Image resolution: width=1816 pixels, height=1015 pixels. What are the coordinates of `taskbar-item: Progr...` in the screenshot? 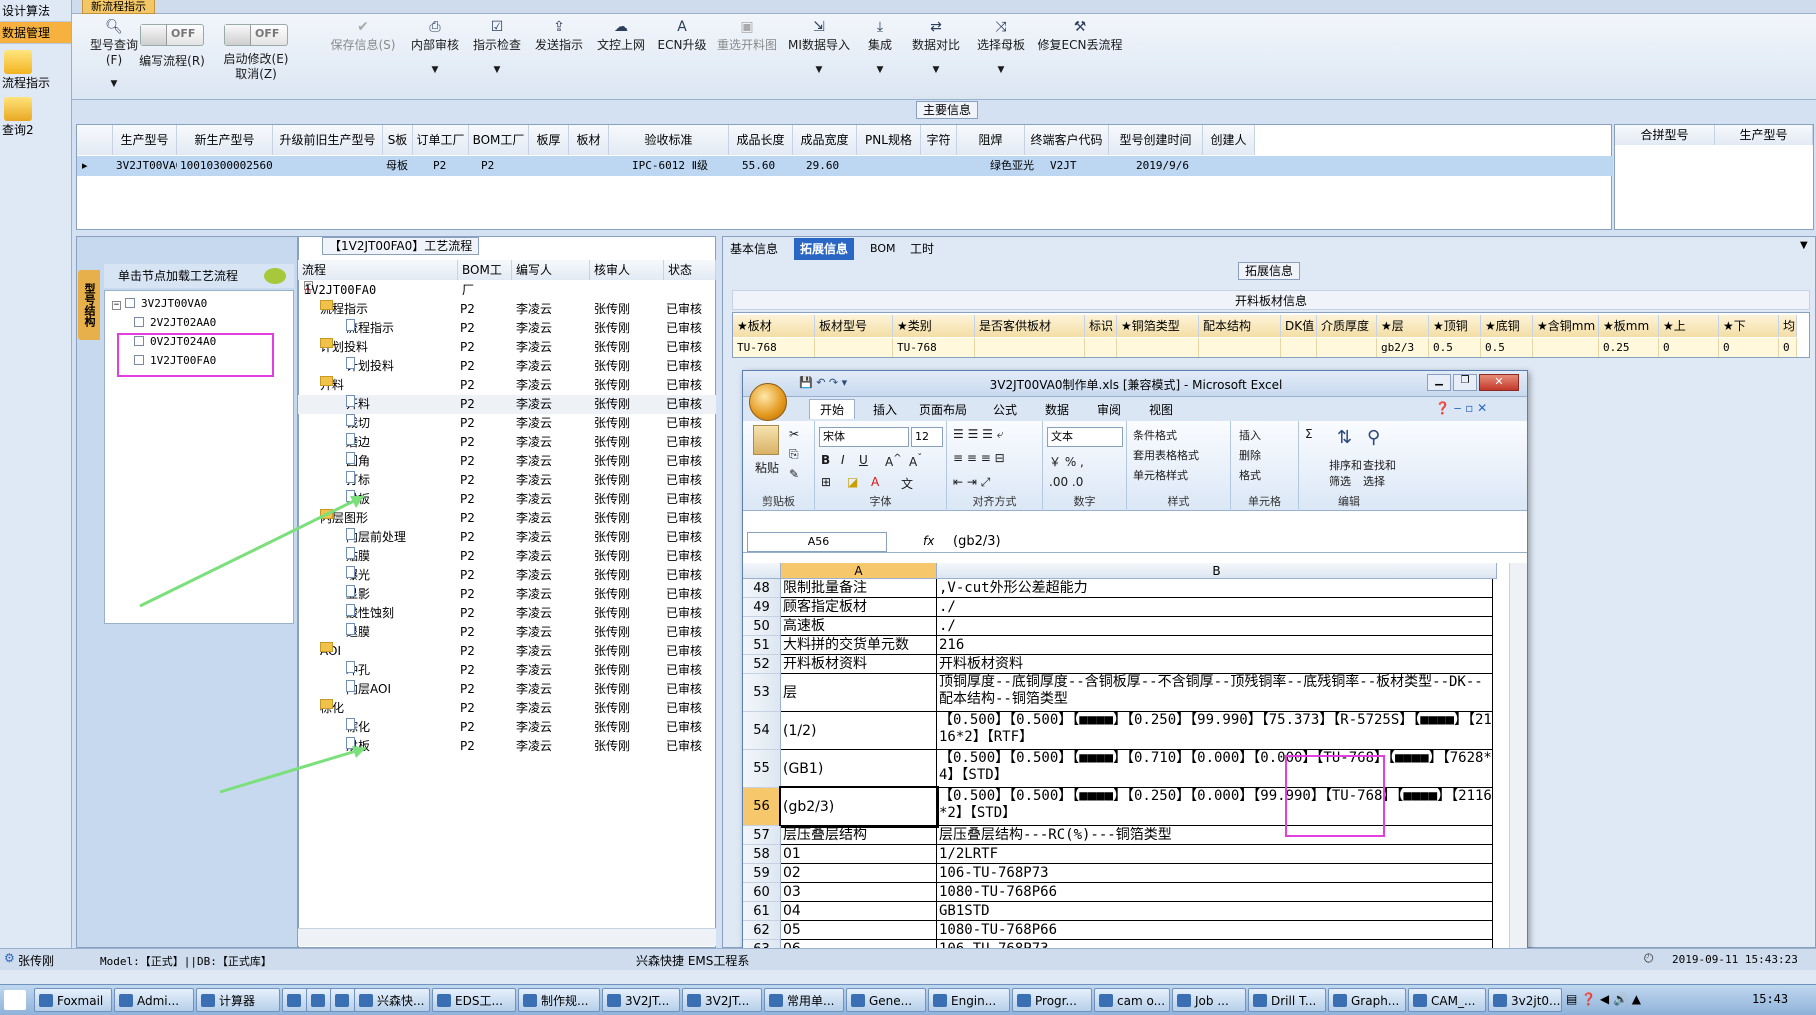 It's located at (1052, 1000).